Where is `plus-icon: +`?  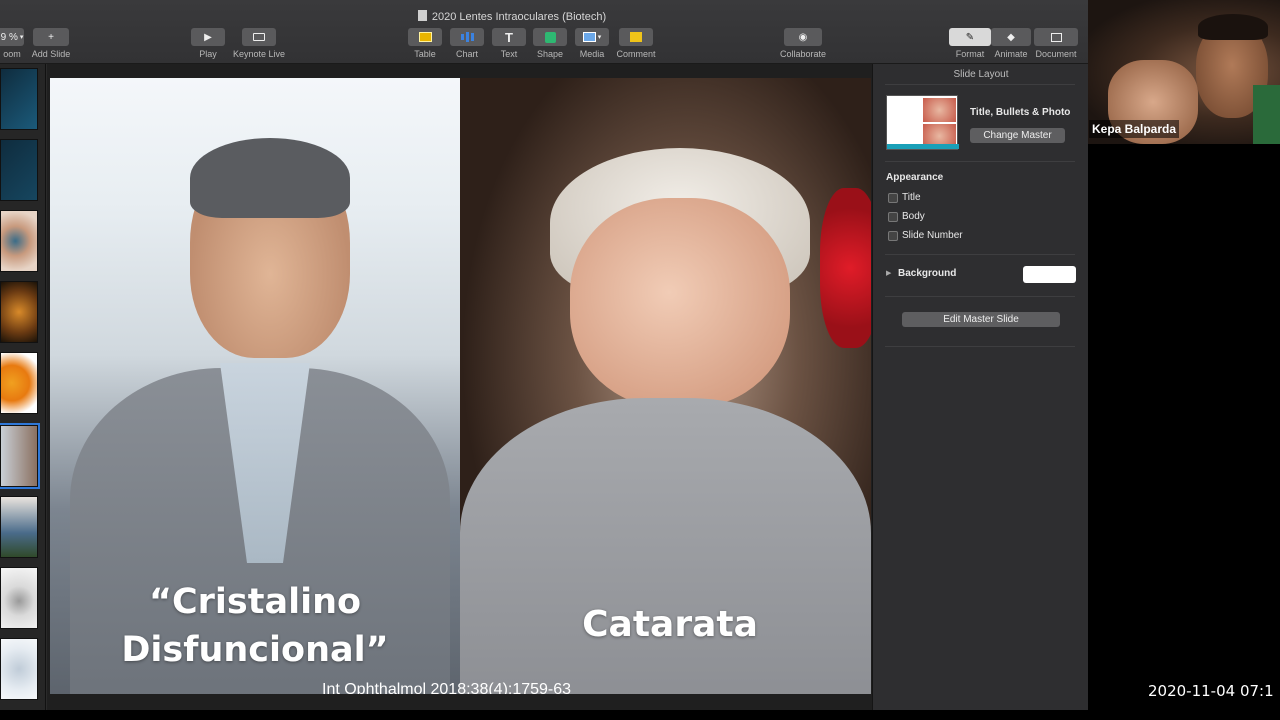
plus-icon: + is located at coordinates (51, 37).